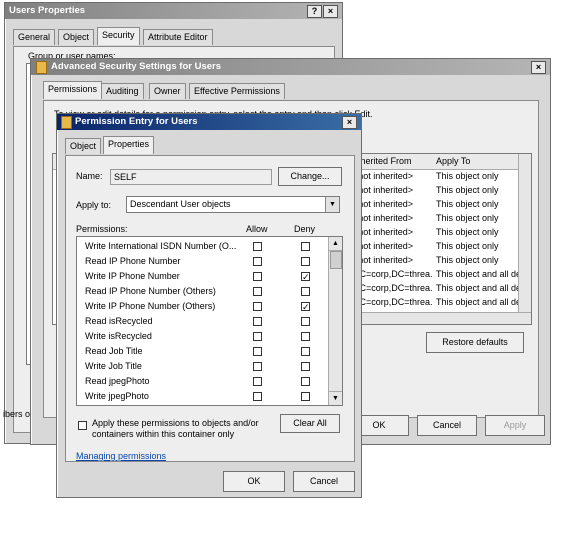 The width and height of the screenshot is (561, 544). I want to click on users-properties-tabs: General Object Security Attribute Editor, so click(173, 36).